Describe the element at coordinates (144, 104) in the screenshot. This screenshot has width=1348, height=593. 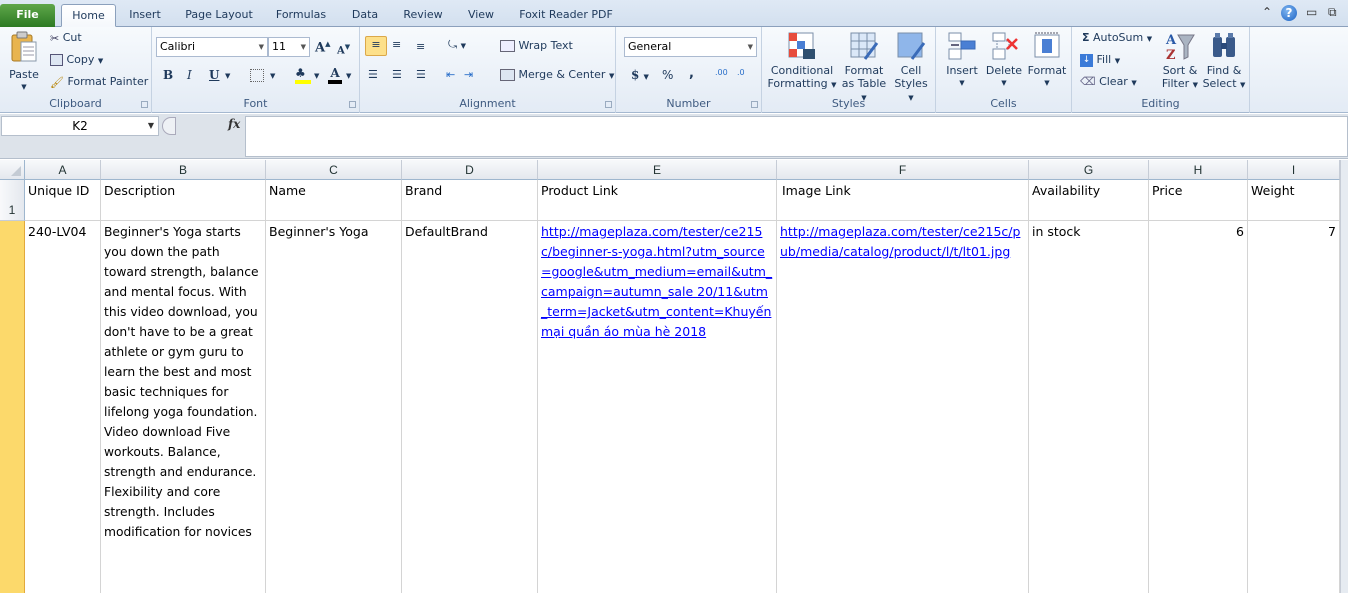
I see `clipboard-launcher-icon` at that location.